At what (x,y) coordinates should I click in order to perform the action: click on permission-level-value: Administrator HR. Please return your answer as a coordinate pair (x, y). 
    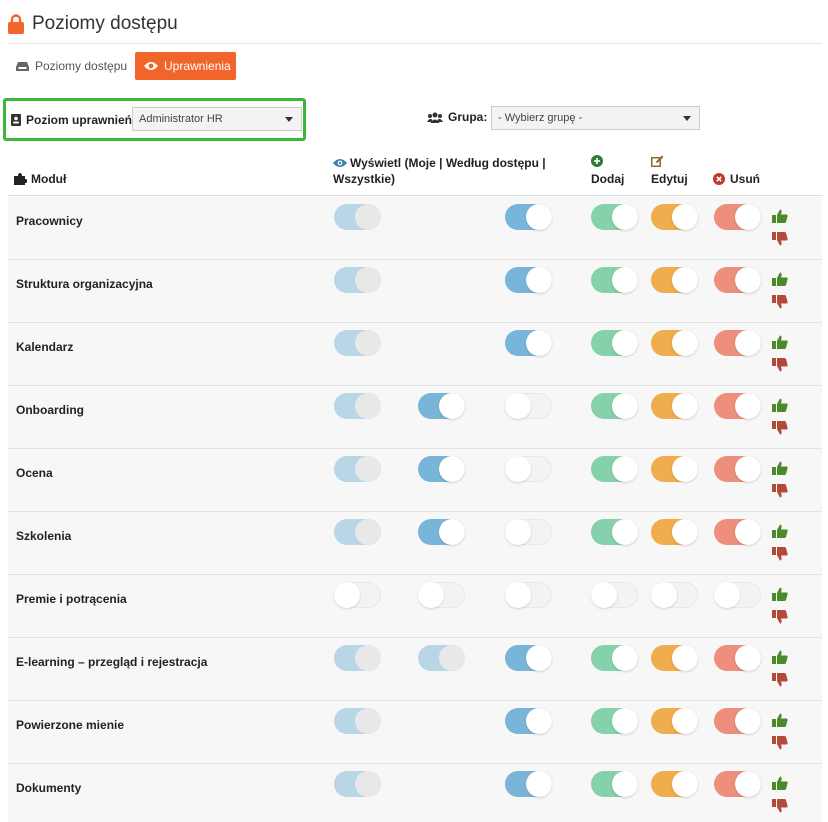
    Looking at the image, I should click on (181, 119).